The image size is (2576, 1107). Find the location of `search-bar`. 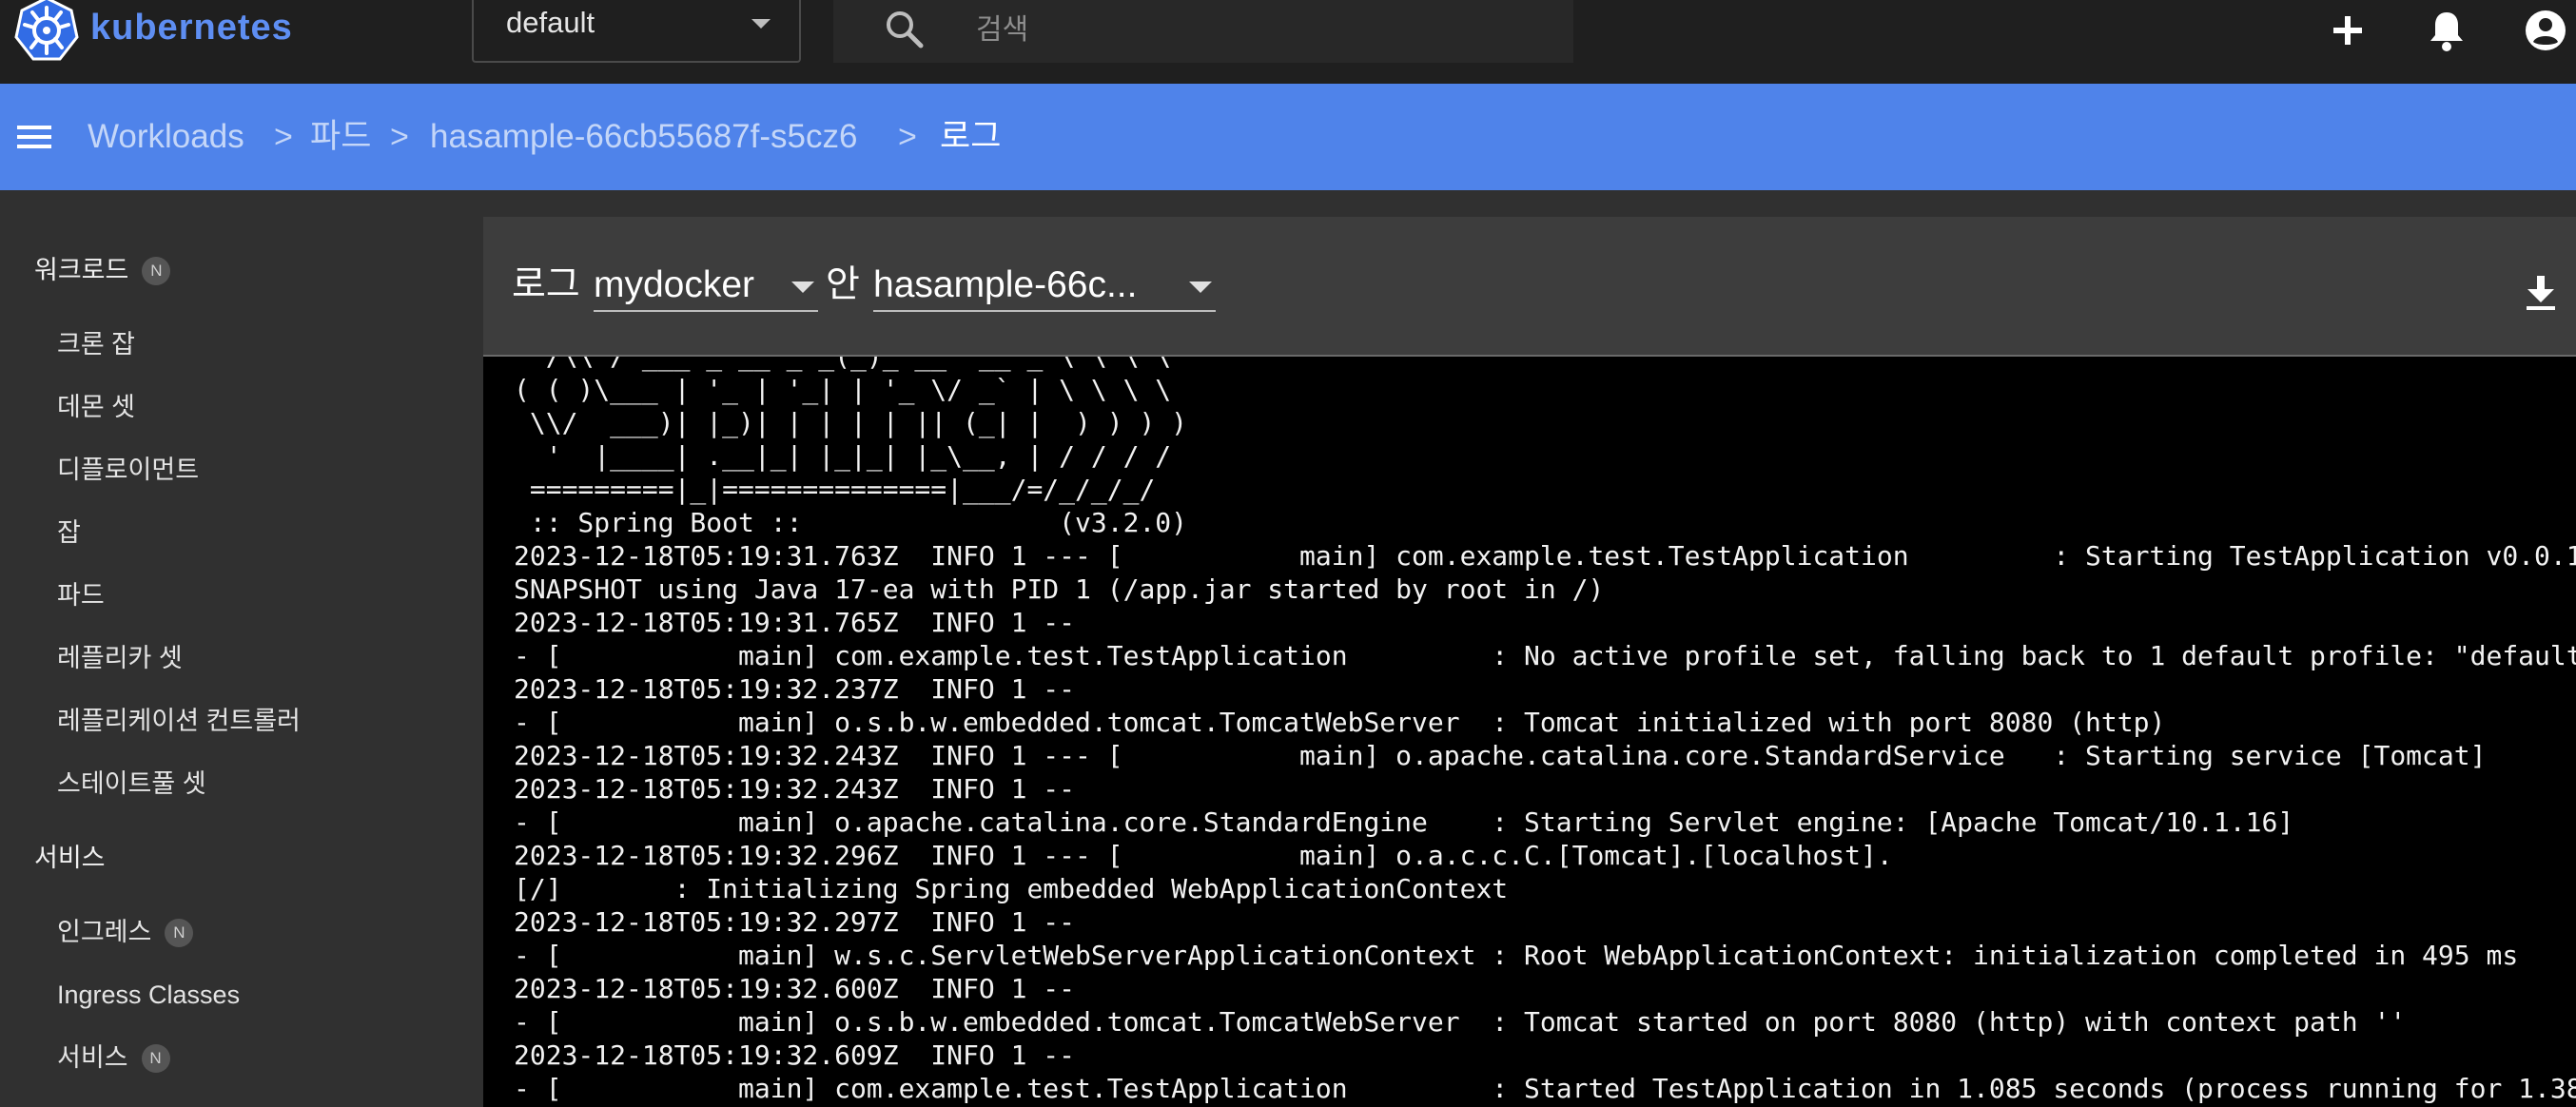

search-bar is located at coordinates (1203, 31).